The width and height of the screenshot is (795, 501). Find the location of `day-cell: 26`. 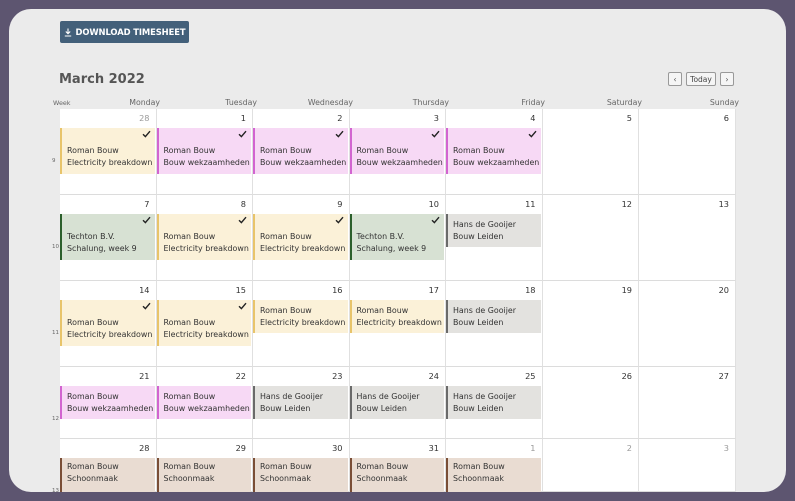

day-cell: 26 is located at coordinates (590, 403).